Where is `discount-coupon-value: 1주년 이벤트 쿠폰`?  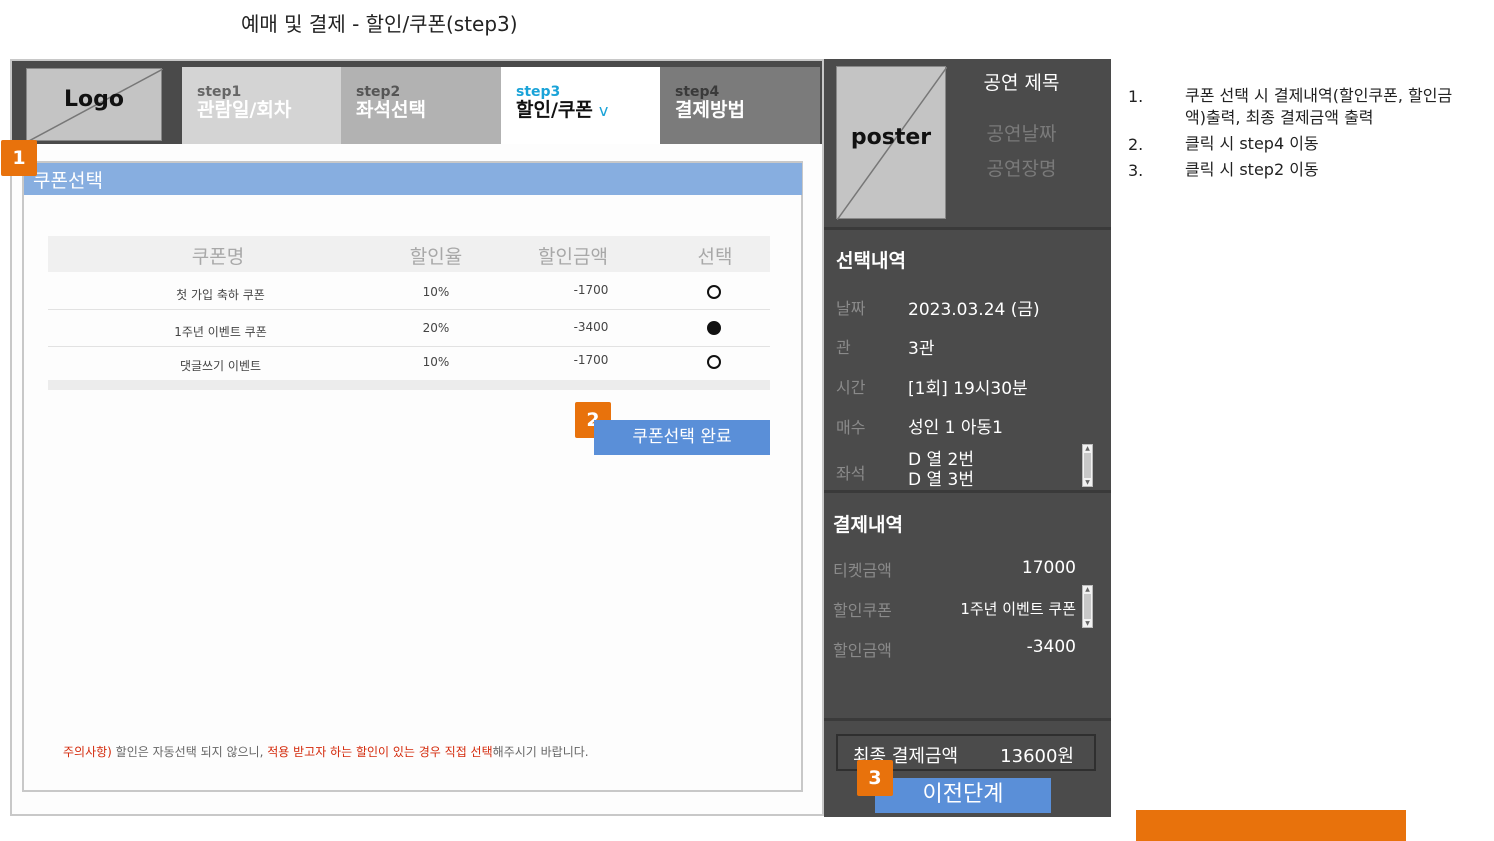 discount-coupon-value: 1주년 이벤트 쿠폰 is located at coordinates (1018, 609).